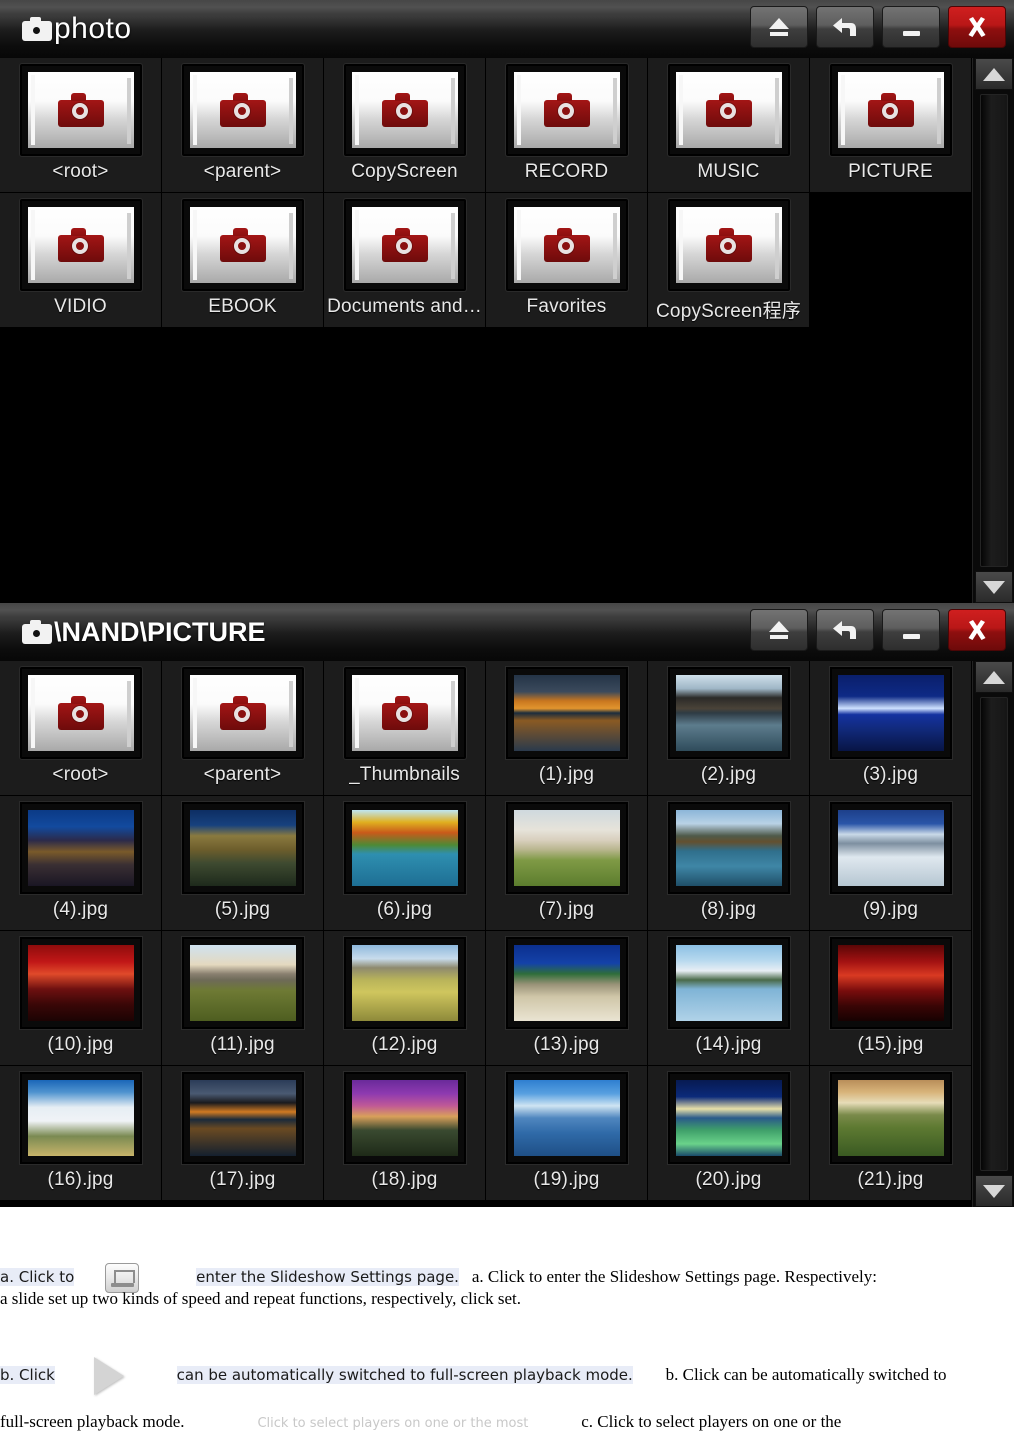 The image size is (1014, 1455). I want to click on folder-item: CopyScreen程序, so click(729, 260).